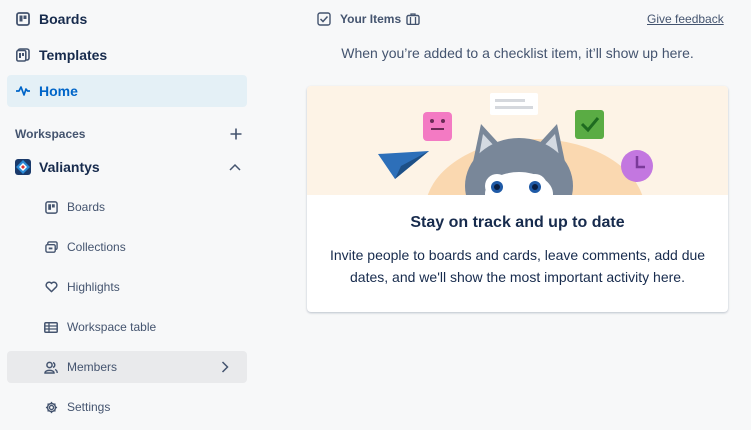 This screenshot has width=751, height=430. I want to click on sidebar-item-label: Boards, so click(63, 19).